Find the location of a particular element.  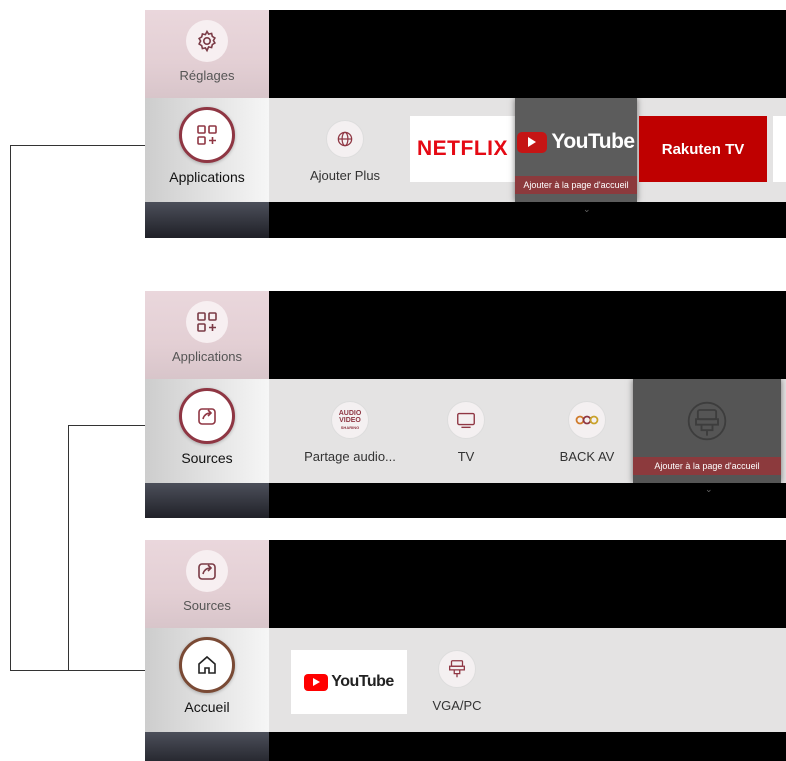

home-row: Accueil YouTube VGA/PC is located at coordinates (465, 680).